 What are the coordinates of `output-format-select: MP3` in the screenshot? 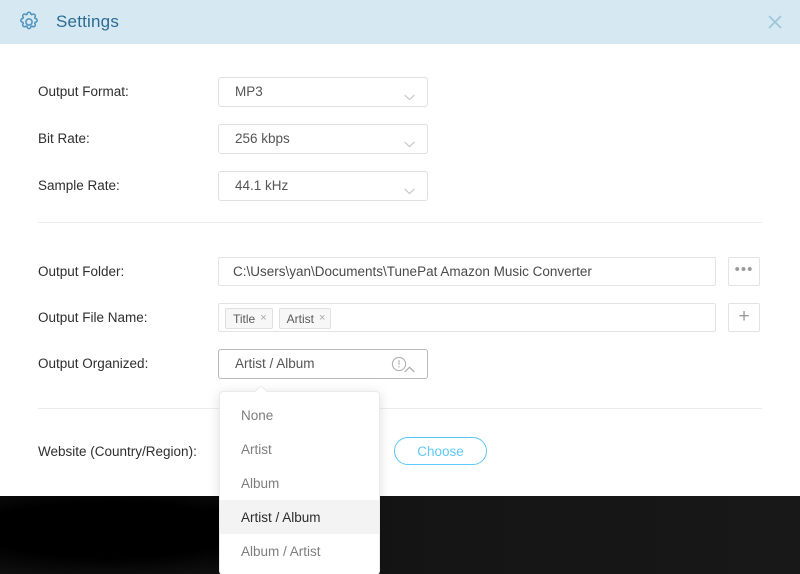 It's located at (323, 92).